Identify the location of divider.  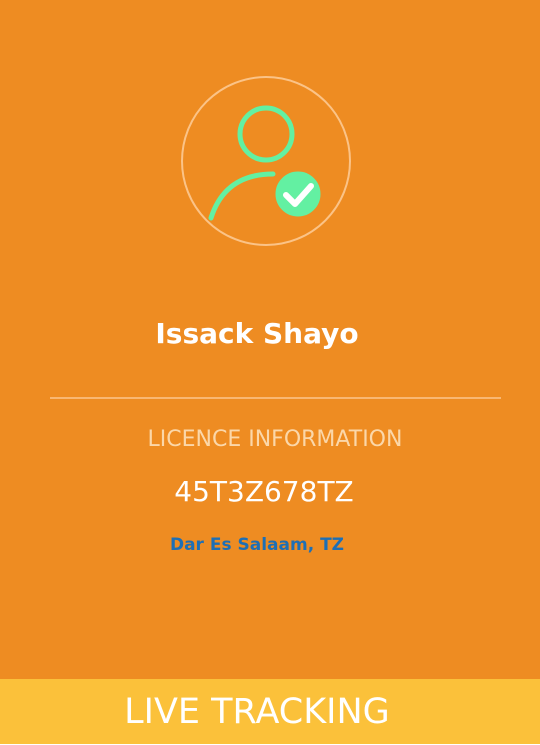
(275, 398).